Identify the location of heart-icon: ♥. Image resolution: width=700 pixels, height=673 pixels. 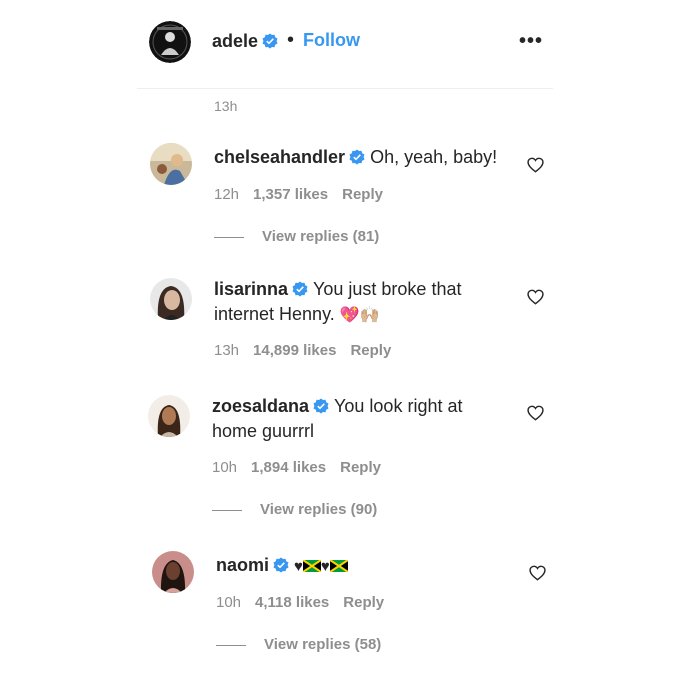
(325, 566).